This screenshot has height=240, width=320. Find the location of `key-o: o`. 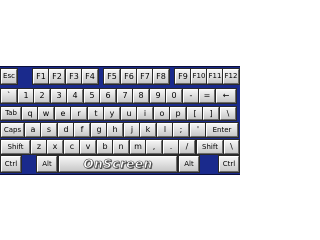

key-o: o is located at coordinates (162, 113).